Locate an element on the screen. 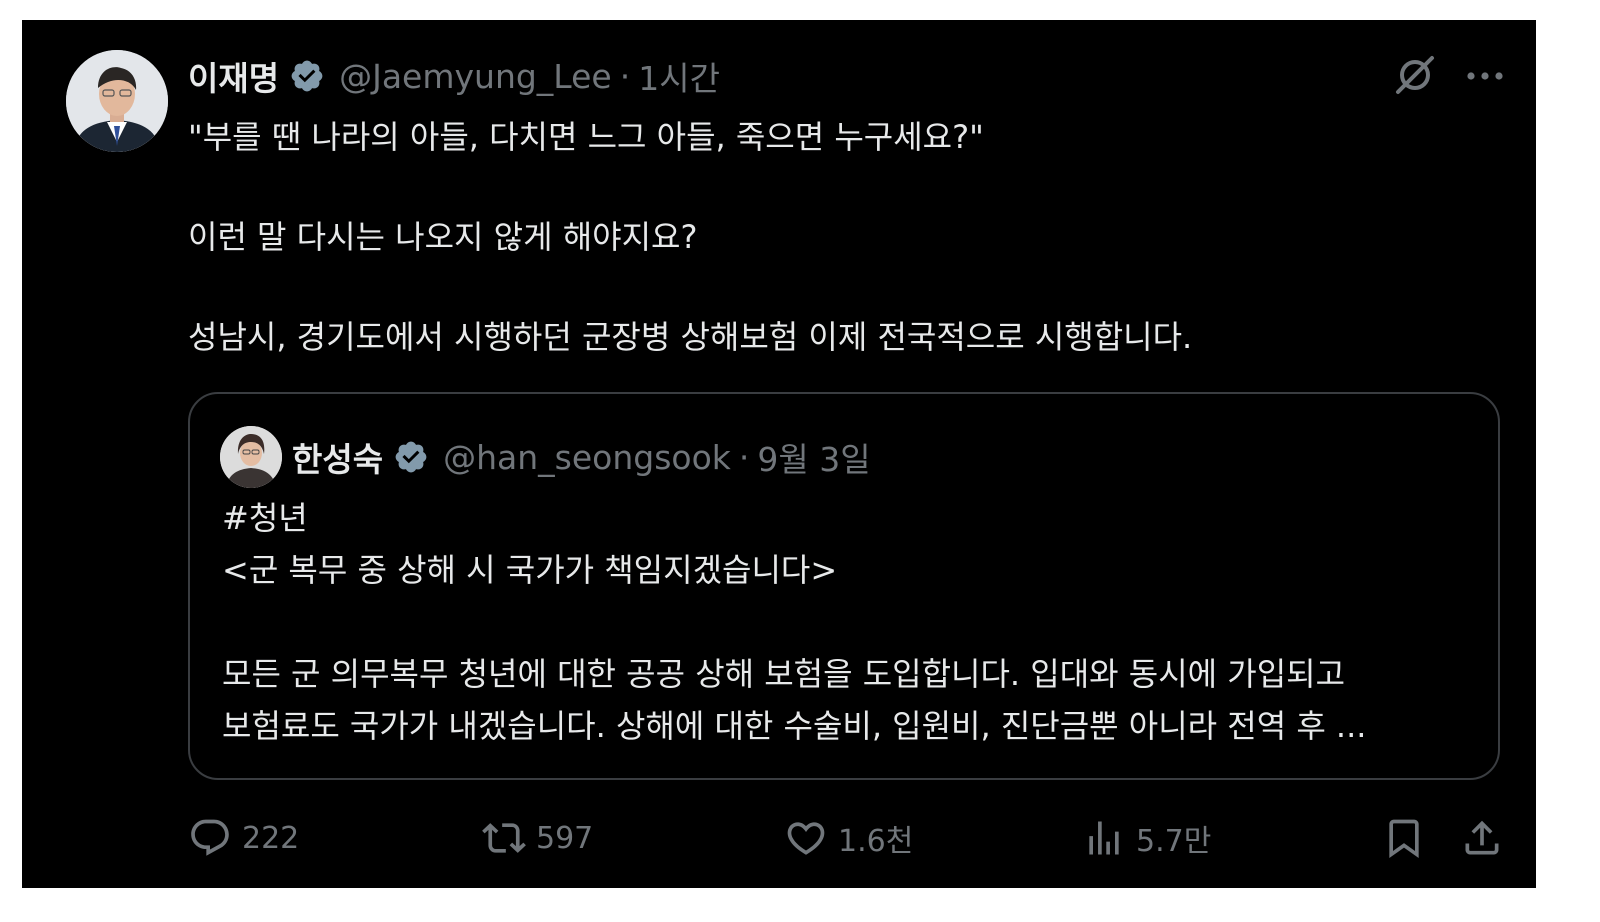 The image size is (1600, 922). reply-count: 222 is located at coordinates (271, 838).